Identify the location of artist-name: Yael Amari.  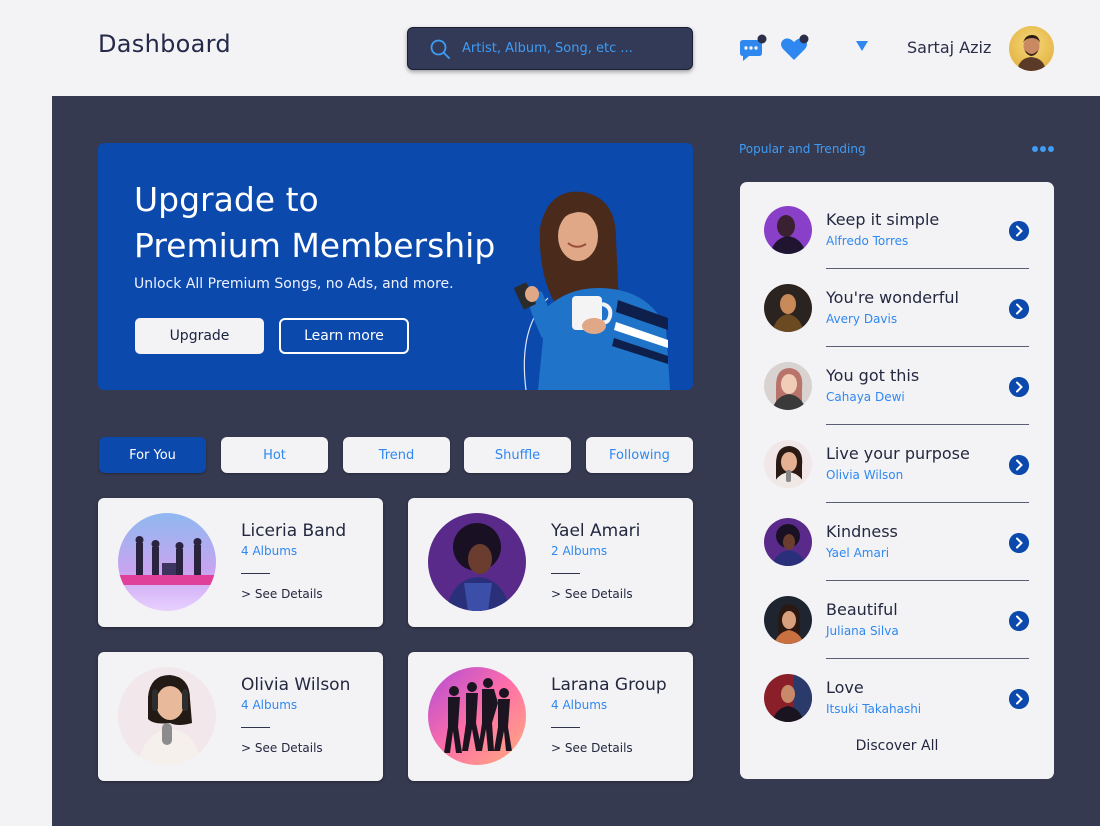
(596, 531).